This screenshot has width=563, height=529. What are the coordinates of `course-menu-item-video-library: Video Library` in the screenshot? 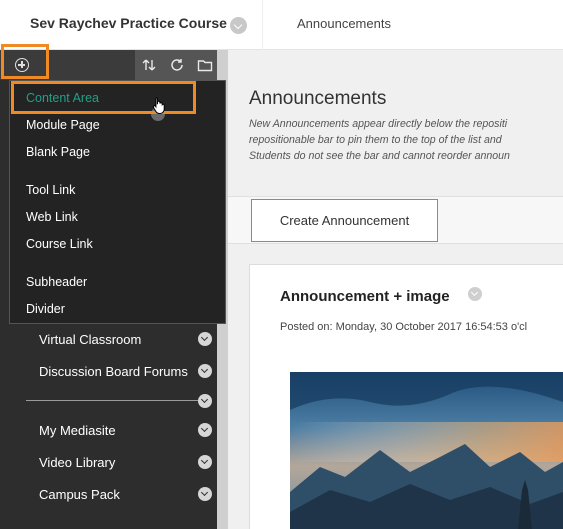 It's located at (77, 462).